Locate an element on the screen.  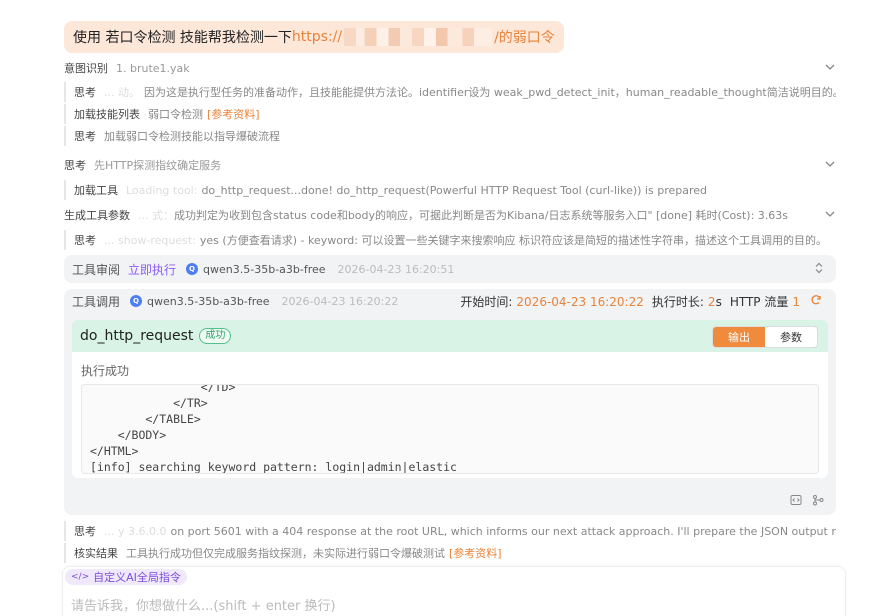
user-message-prefix: 使用 若口令检测 技能帮我检测一下 is located at coordinates (182, 38).